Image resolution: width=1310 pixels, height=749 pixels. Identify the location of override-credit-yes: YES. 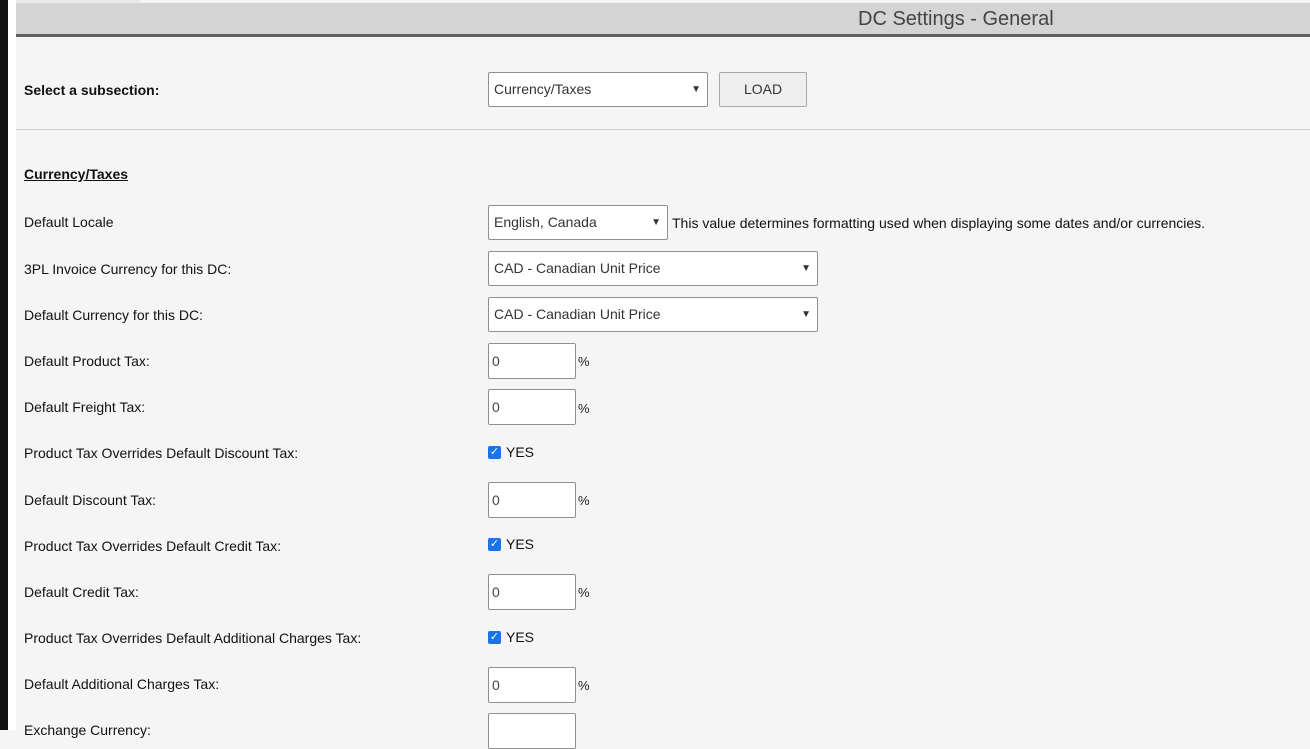
(520, 544).